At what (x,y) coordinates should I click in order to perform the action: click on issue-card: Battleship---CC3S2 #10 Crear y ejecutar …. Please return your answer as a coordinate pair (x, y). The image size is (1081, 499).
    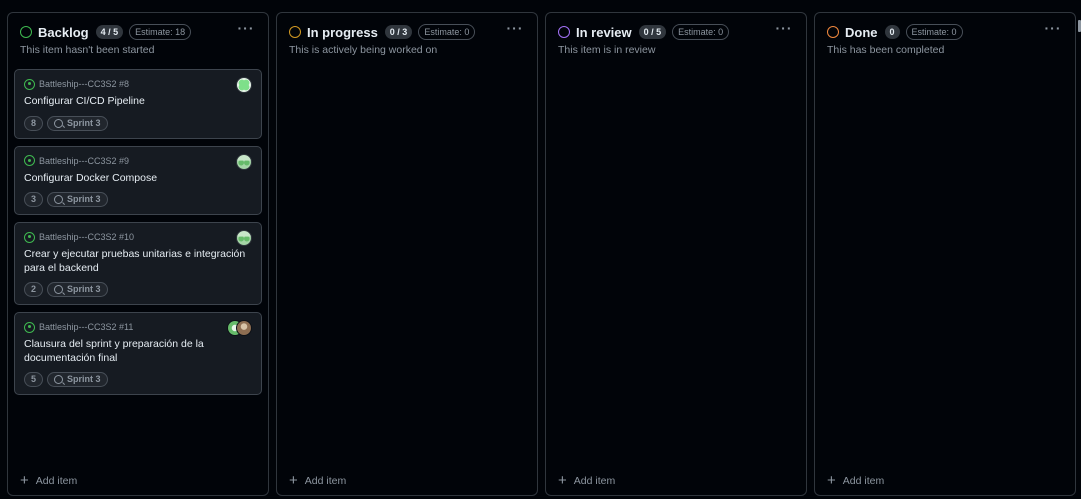
    Looking at the image, I should click on (138, 263).